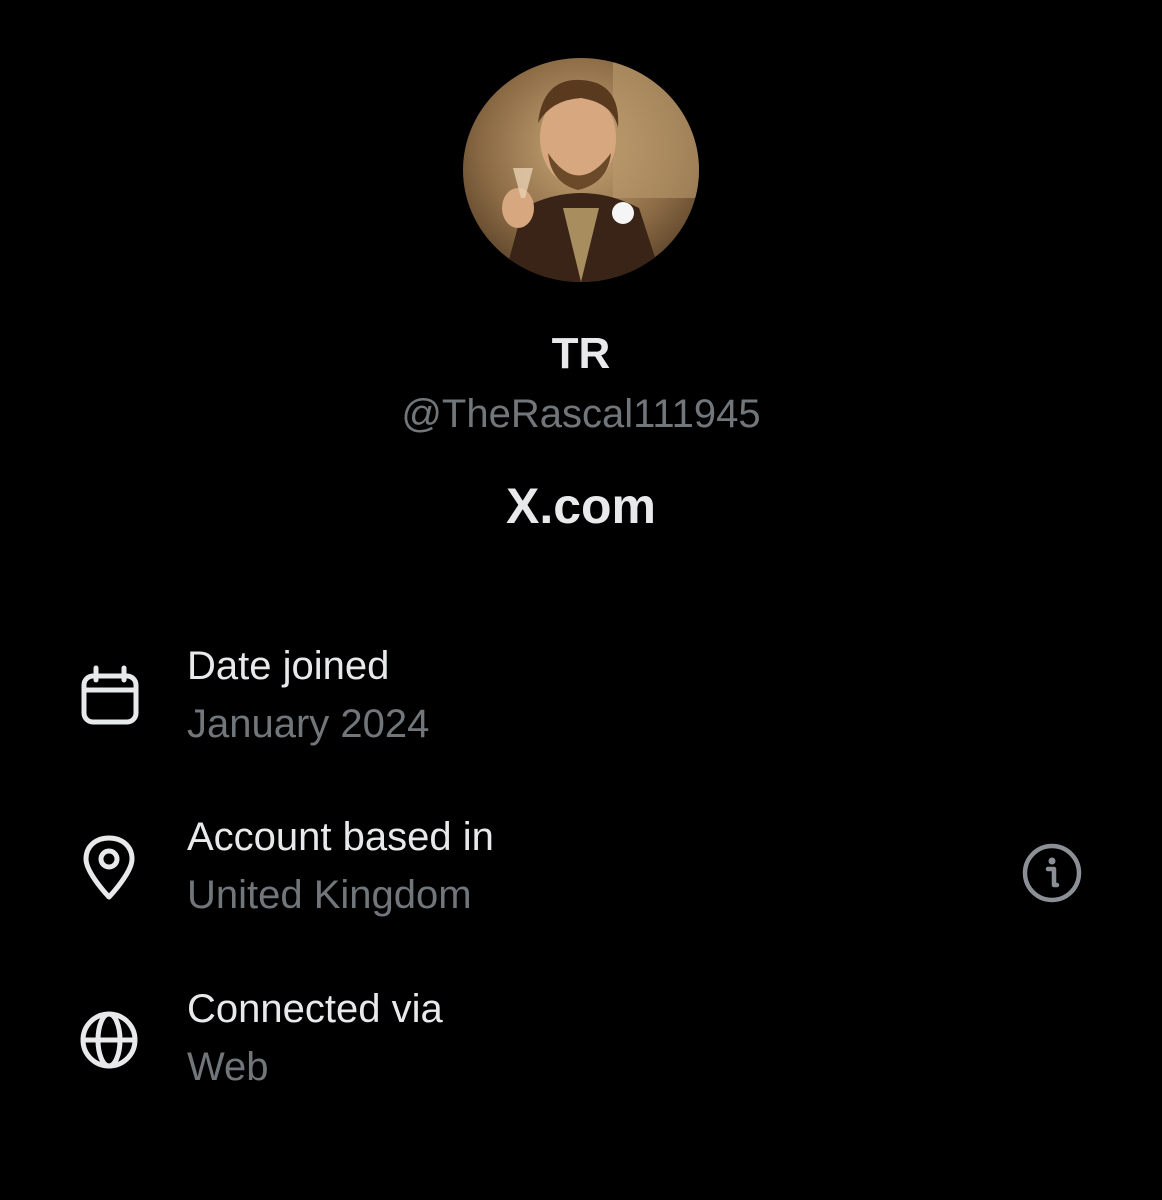 This screenshot has width=1162, height=1200. Describe the element at coordinates (581, 1053) in the screenshot. I see `detail-row-connected-via: Connected via Web` at that location.